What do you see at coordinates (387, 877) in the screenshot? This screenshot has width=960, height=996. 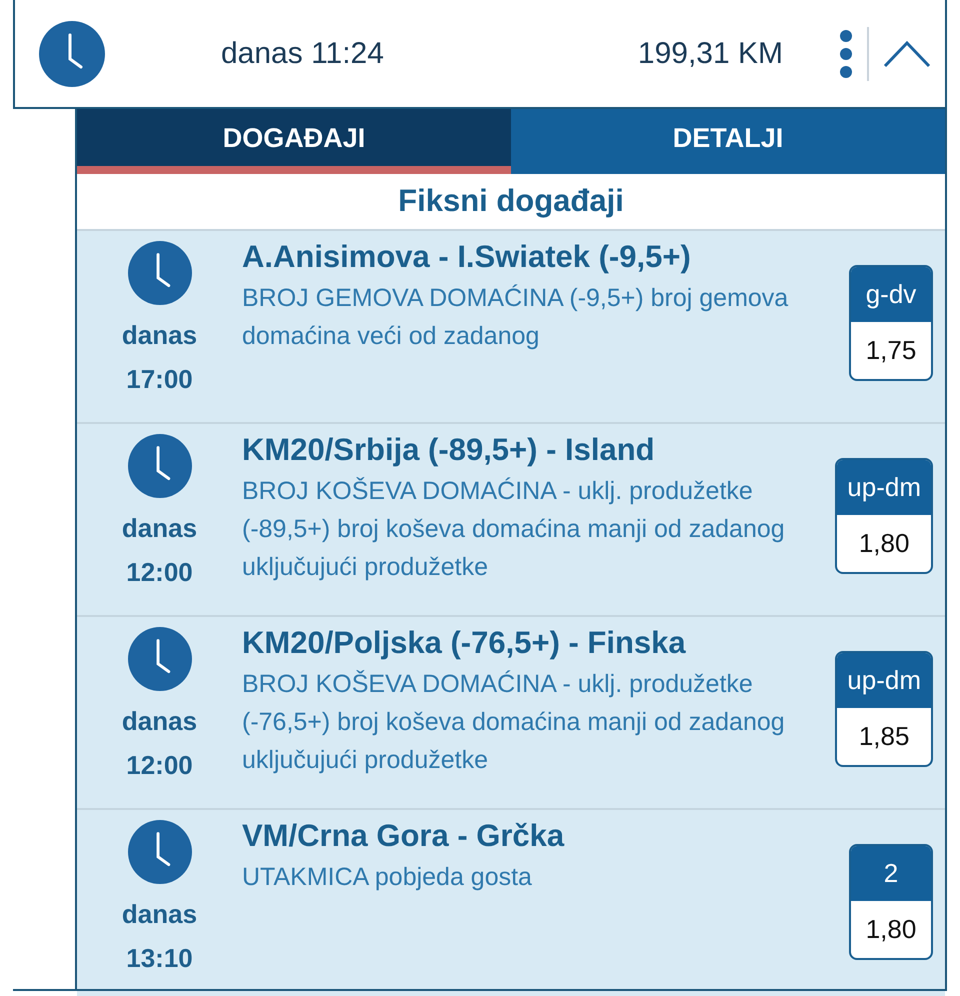 I see `event-description: UTAKMICA pobjeda gosta` at bounding box center [387, 877].